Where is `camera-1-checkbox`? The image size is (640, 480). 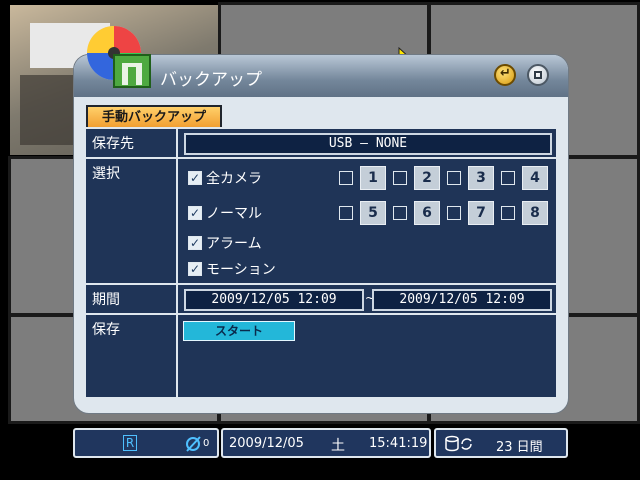 camera-1-checkbox is located at coordinates (346, 178).